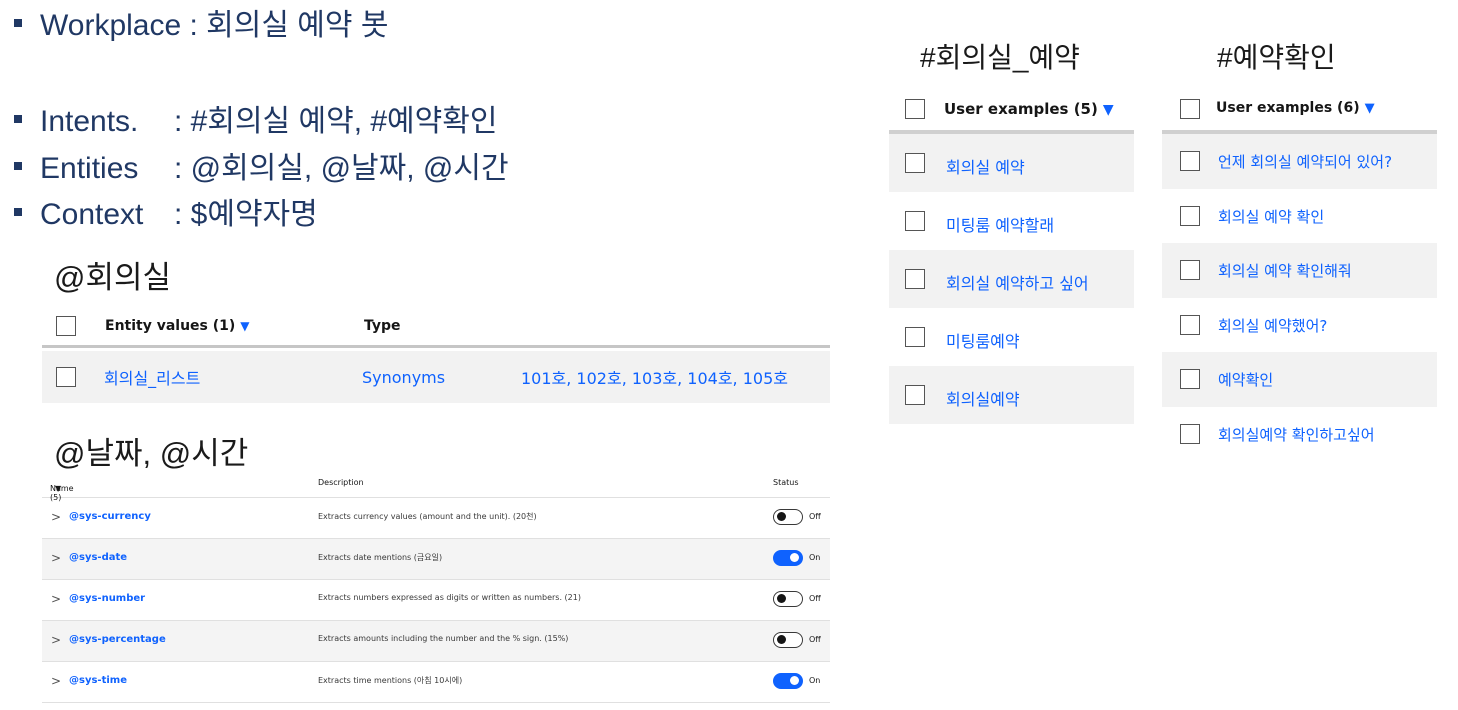 The image size is (1458, 710). What do you see at coordinates (1245, 379) in the screenshot?
I see `example-link: 예약확인` at bounding box center [1245, 379].